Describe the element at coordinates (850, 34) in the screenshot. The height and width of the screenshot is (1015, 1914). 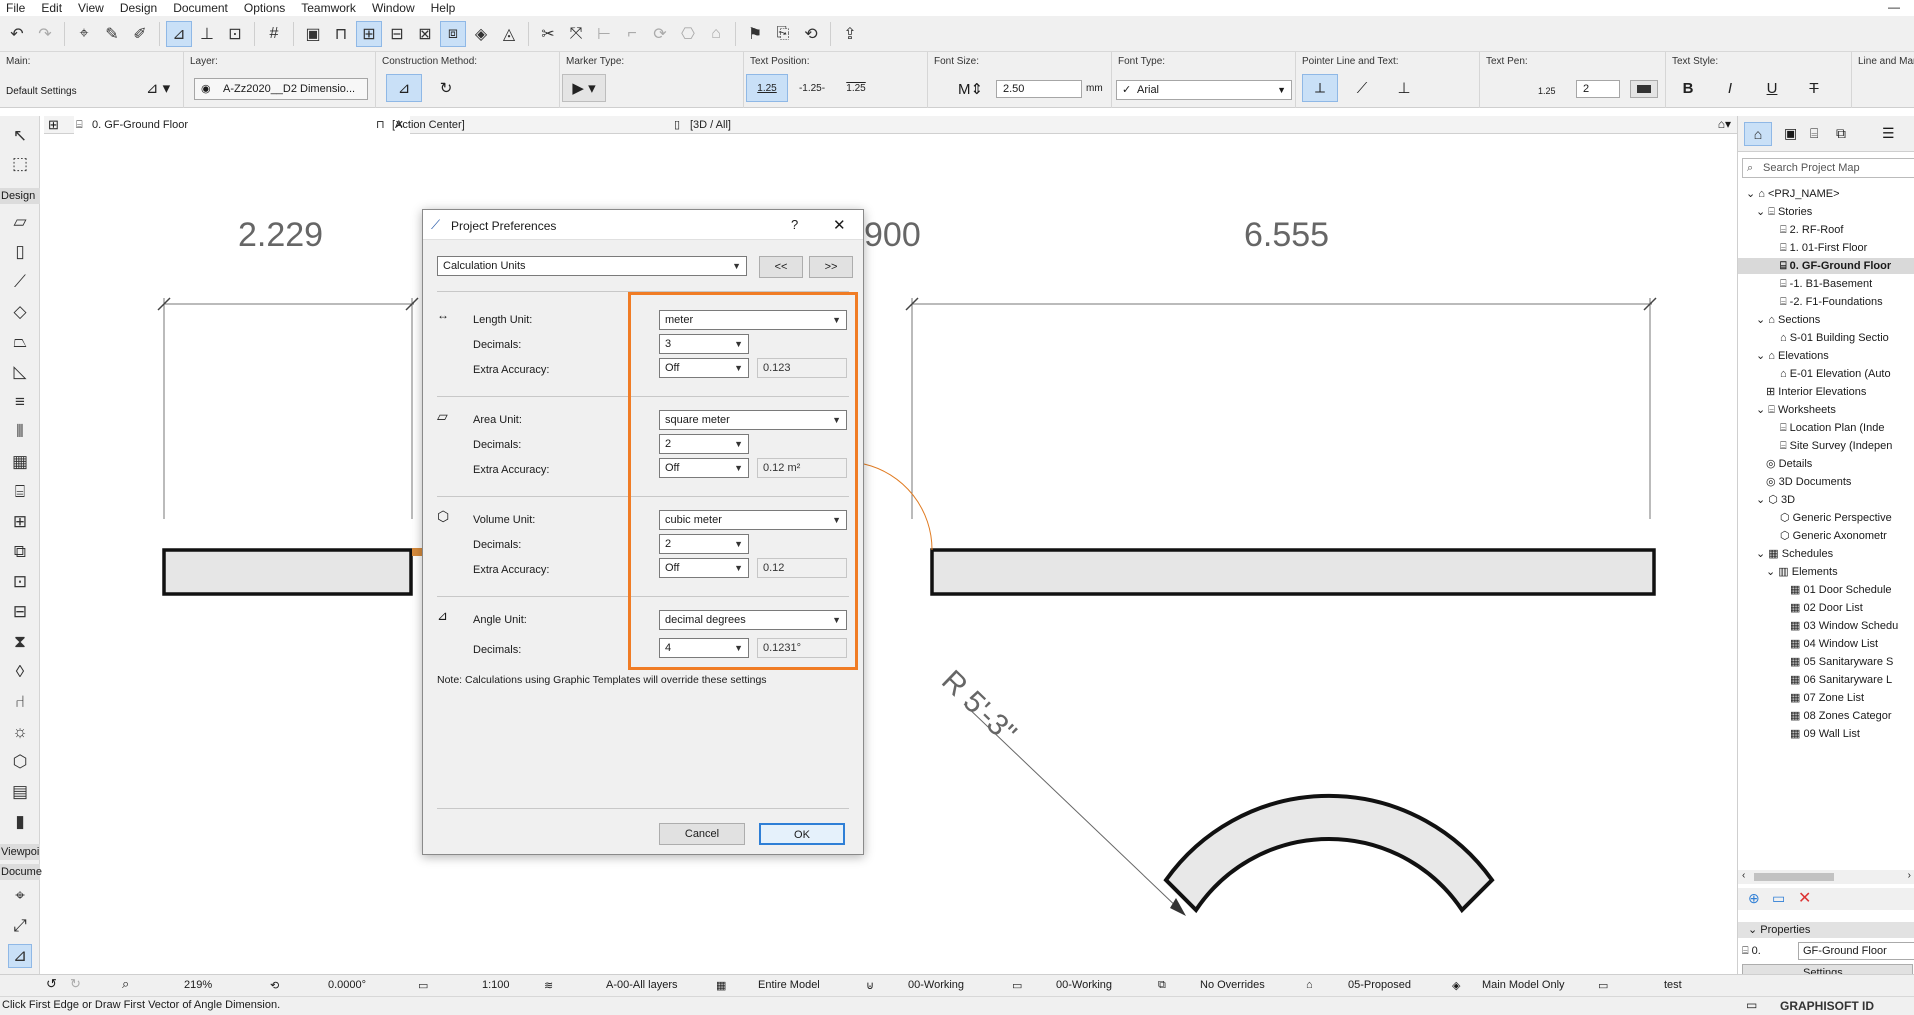
I see `send-changes-icon: ⇪` at that location.